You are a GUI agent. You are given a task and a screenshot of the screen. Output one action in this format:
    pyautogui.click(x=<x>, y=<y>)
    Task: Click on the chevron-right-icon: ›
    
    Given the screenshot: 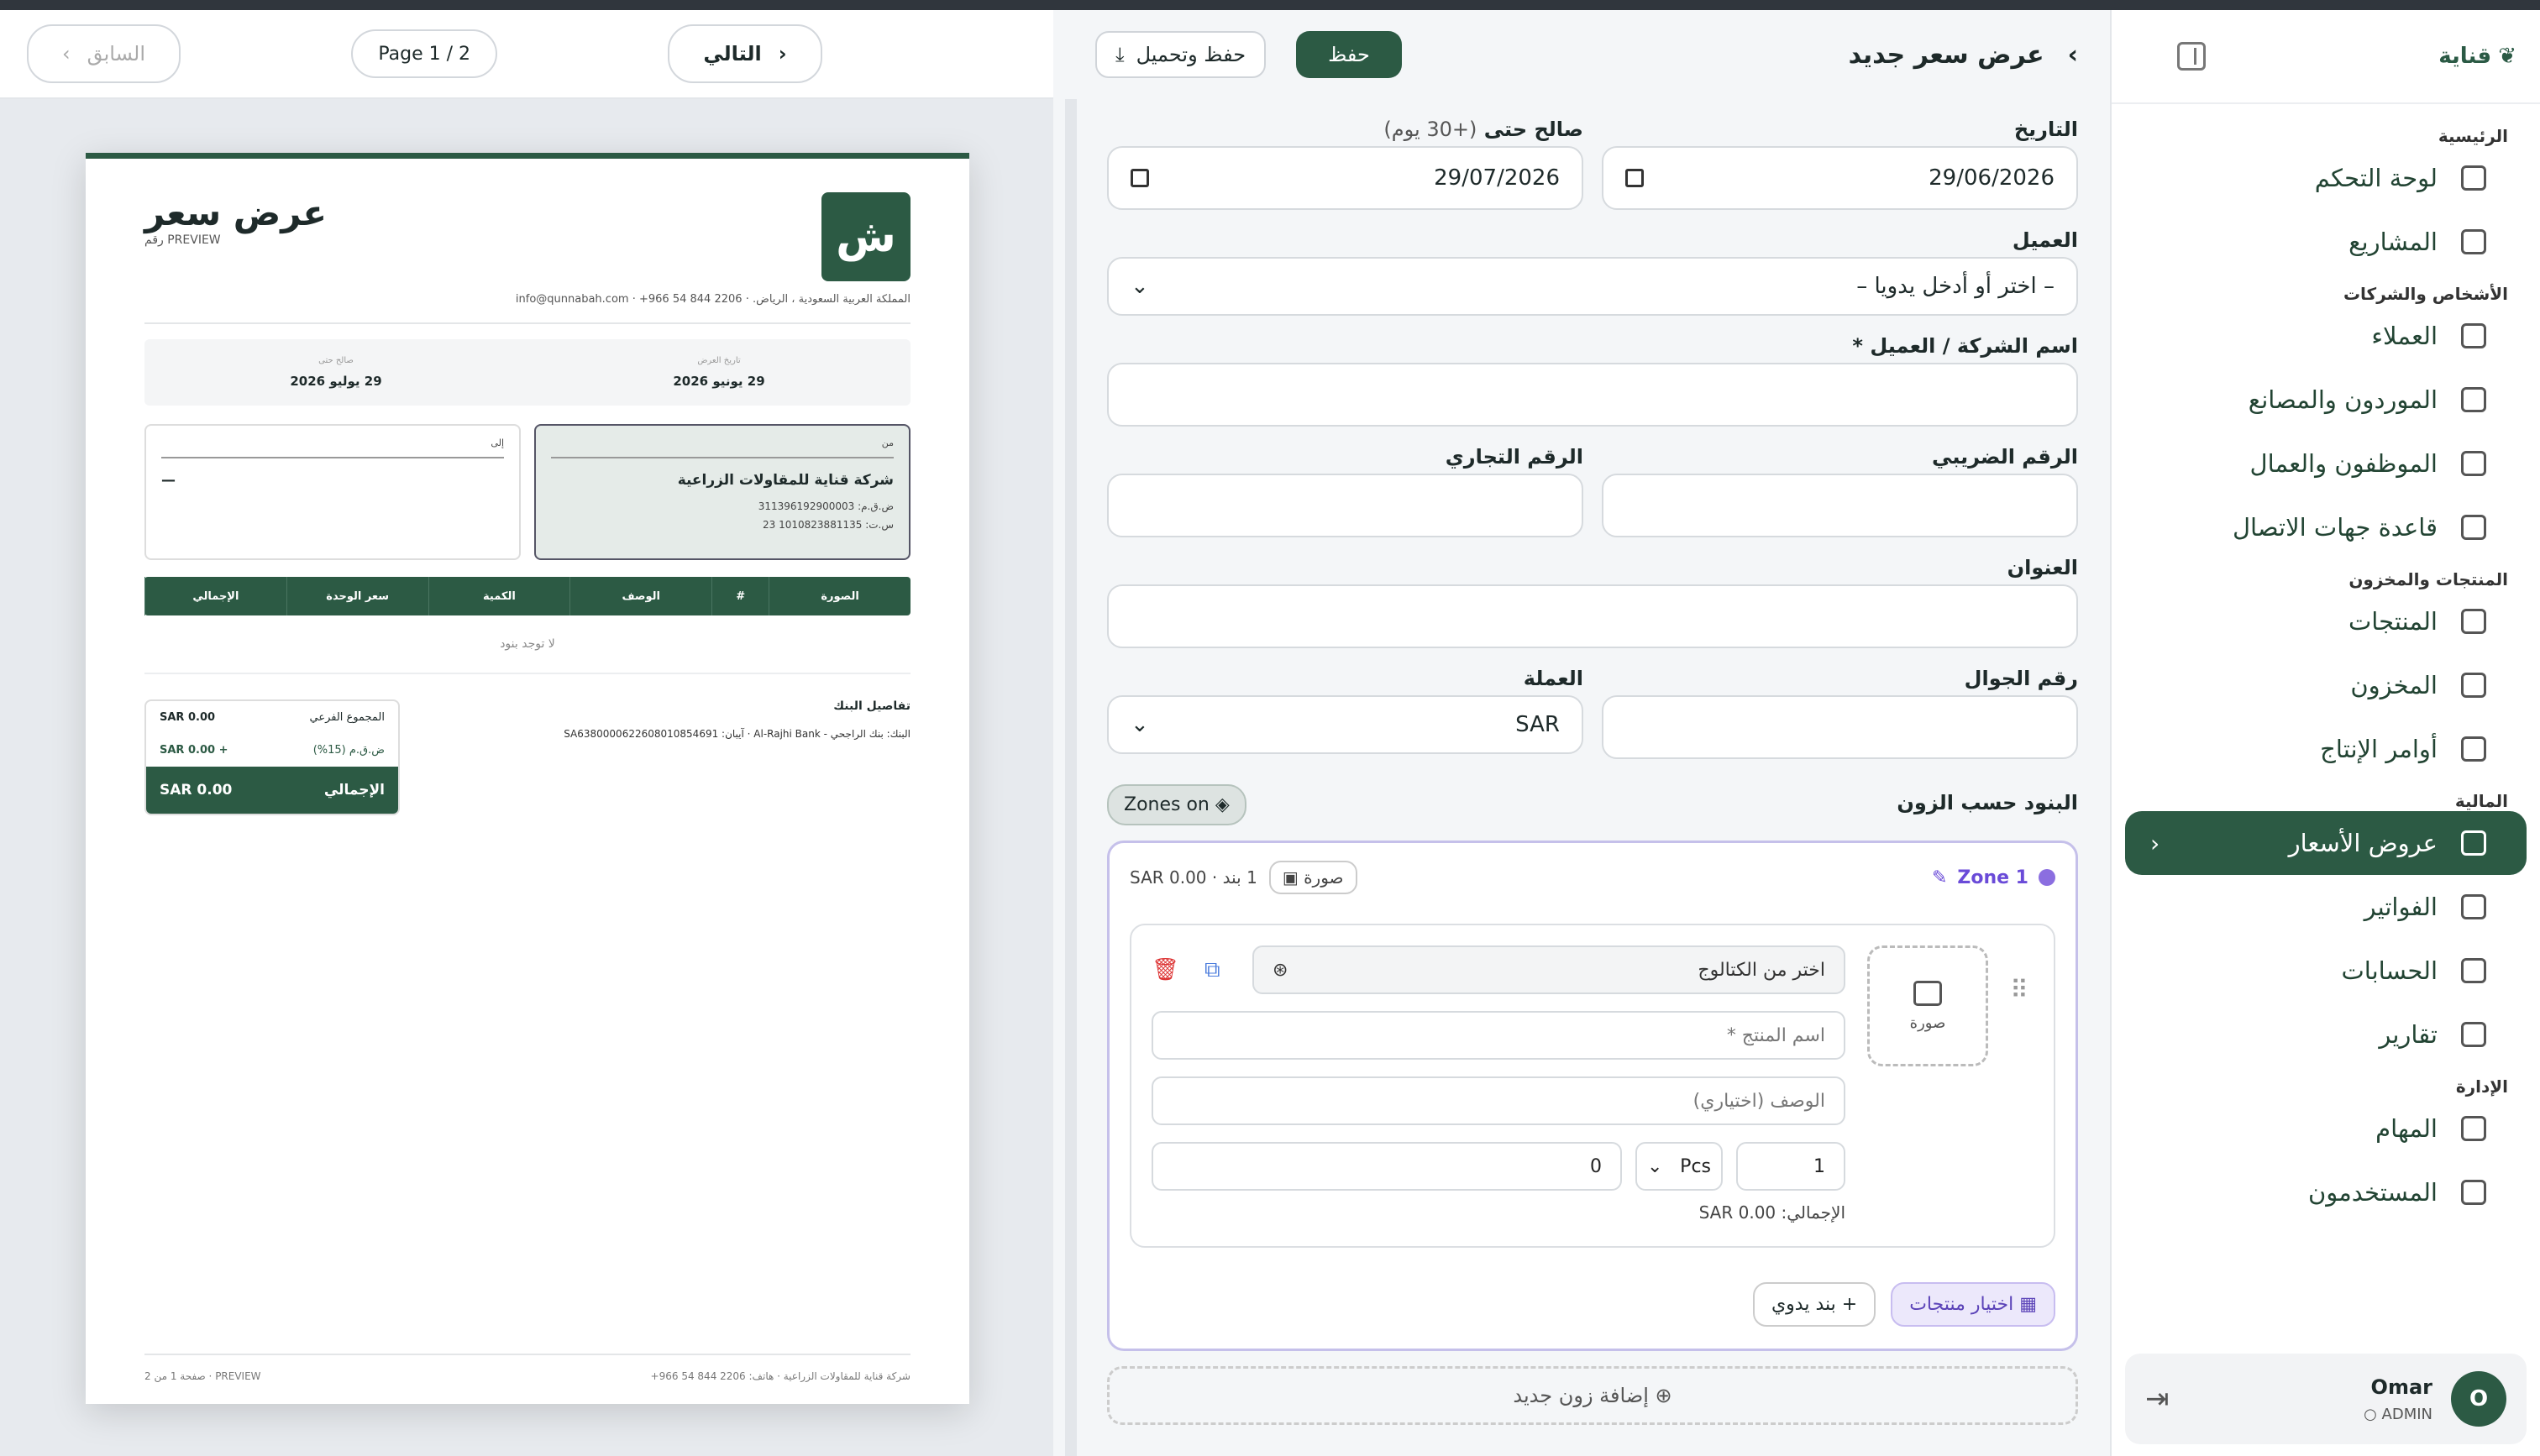 What is the action you would take?
    pyautogui.click(x=782, y=53)
    